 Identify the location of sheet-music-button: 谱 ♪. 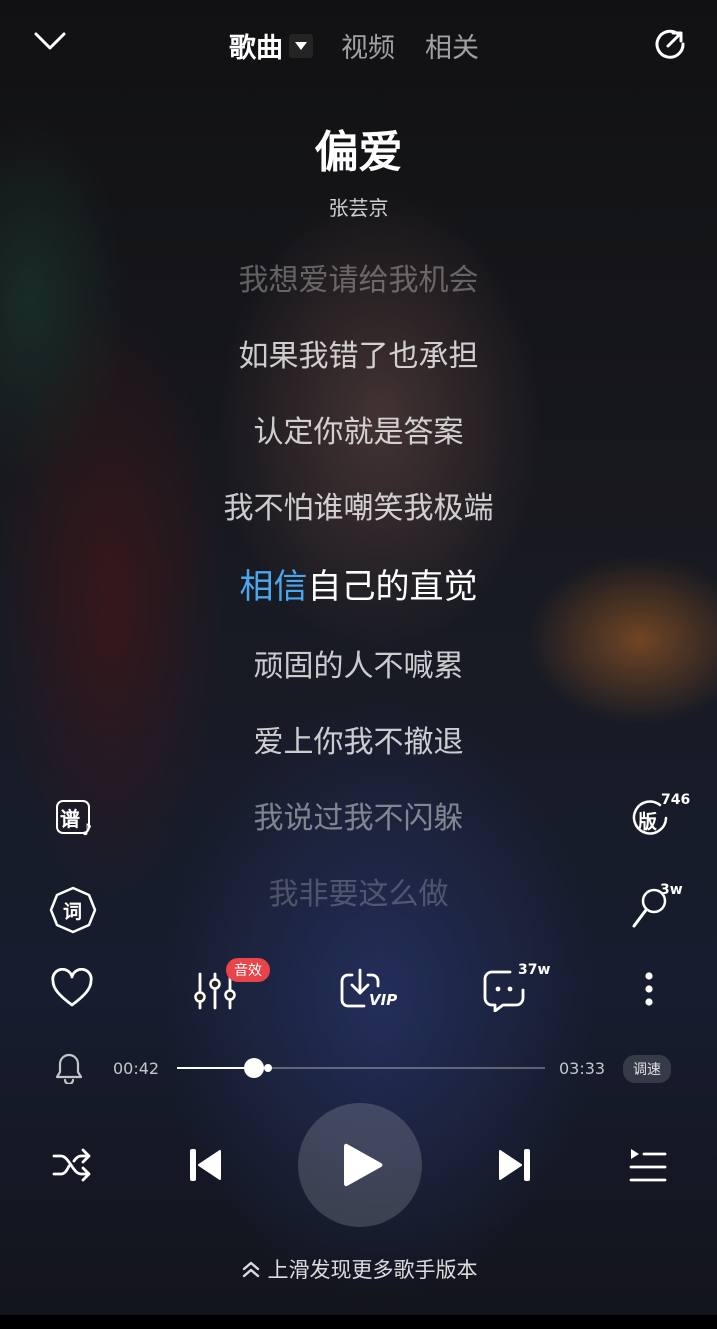
(74, 818).